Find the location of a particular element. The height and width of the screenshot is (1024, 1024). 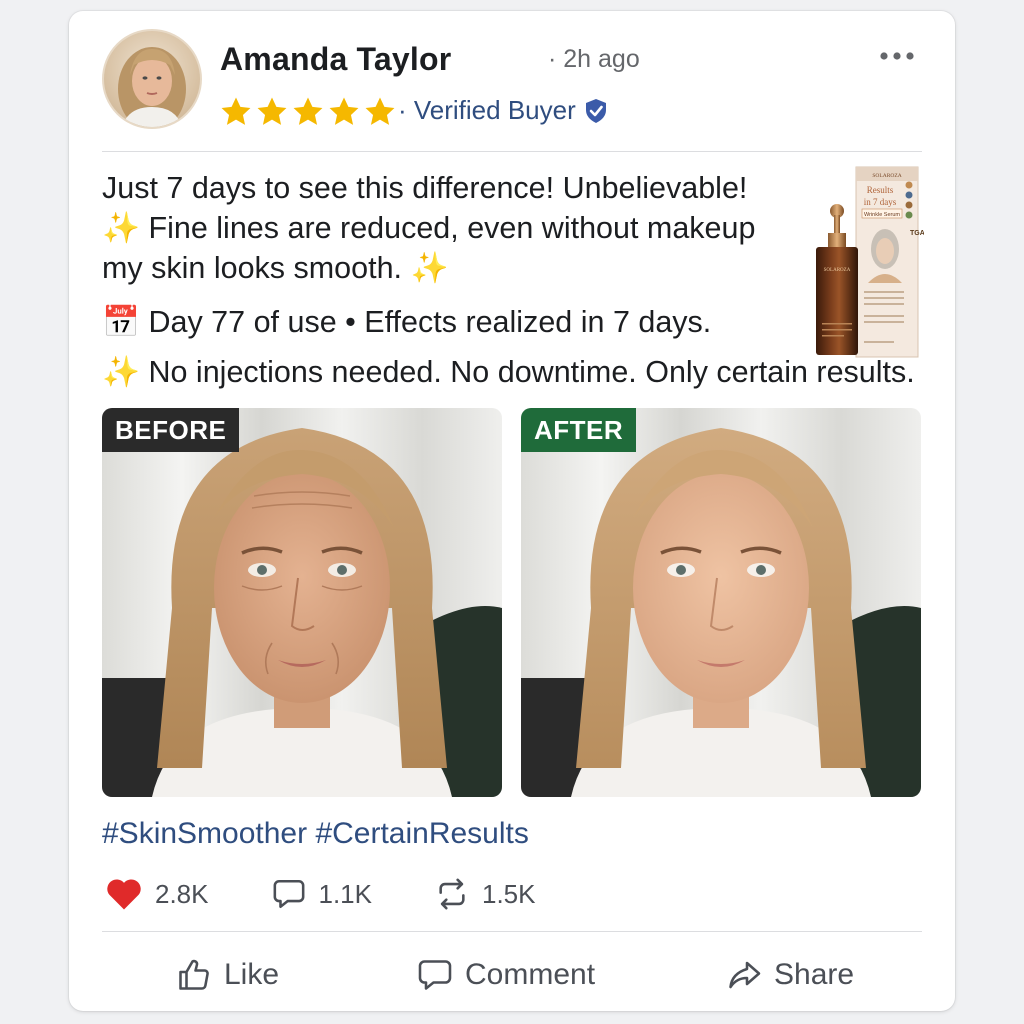

verified-label: · Verified Buyer is located at coordinates (487, 110).